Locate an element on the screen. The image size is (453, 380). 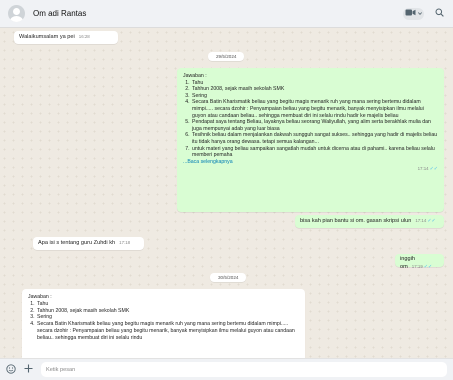
video-call-button is located at coordinates (413, 13).